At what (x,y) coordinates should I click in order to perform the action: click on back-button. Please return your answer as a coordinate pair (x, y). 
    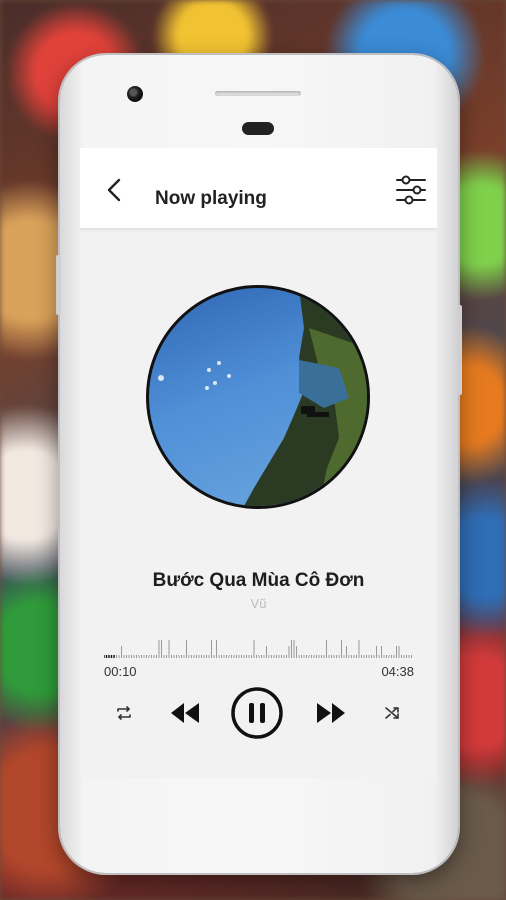
    Looking at the image, I should click on (115, 190).